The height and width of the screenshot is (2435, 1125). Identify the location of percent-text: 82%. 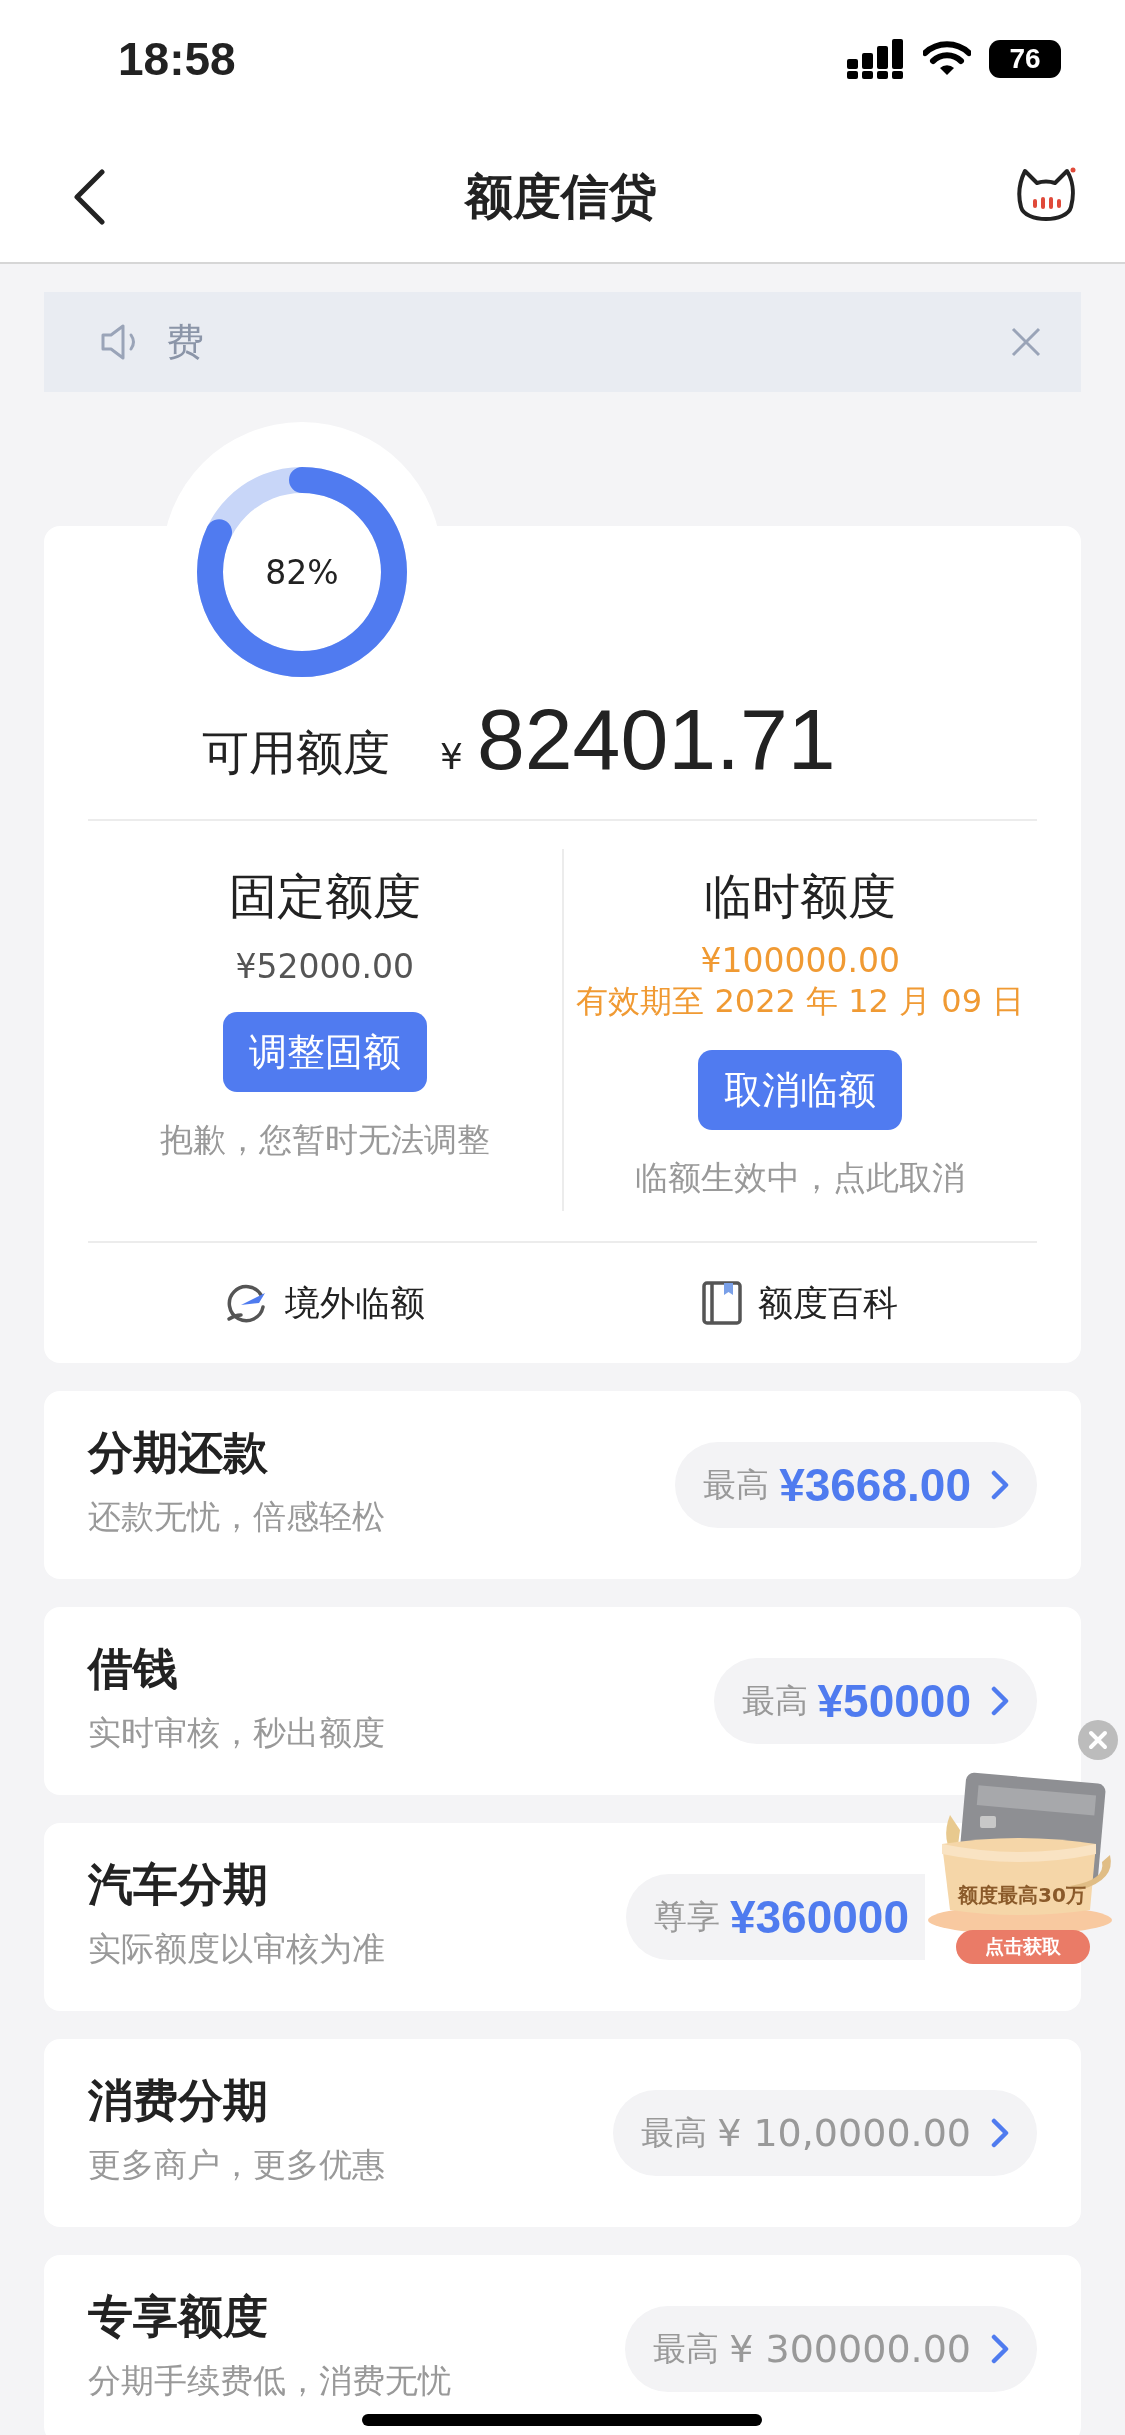
(302, 572).